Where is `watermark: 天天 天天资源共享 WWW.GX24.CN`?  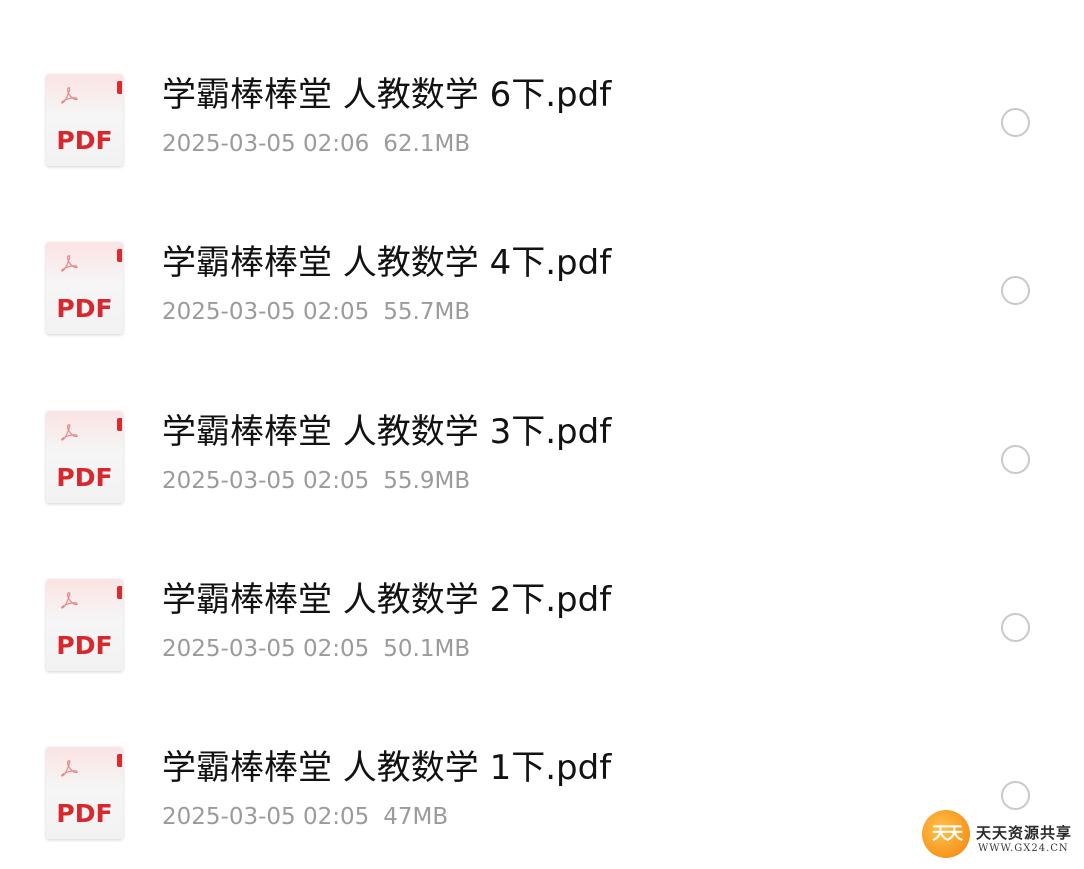
watermark: 天天 天天资源共享 WWW.GX24.CN is located at coordinates (1002, 835).